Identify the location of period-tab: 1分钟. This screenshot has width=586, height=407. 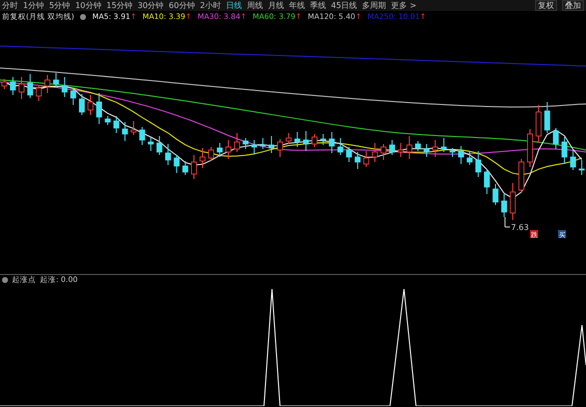
(33, 5).